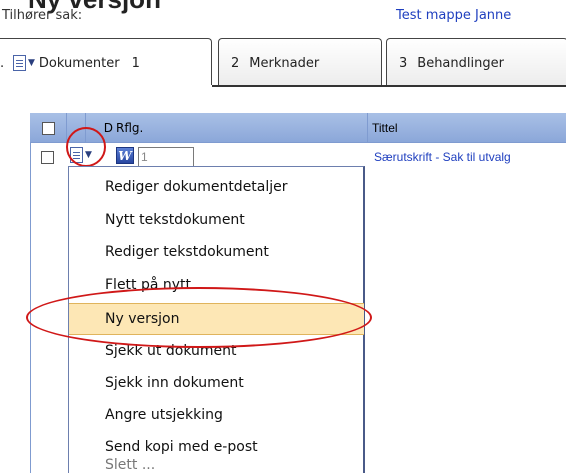 Image resolution: width=566 pixels, height=473 pixels. What do you see at coordinates (109, 86) in the screenshot?
I see `active-tab-gap` at bounding box center [109, 86].